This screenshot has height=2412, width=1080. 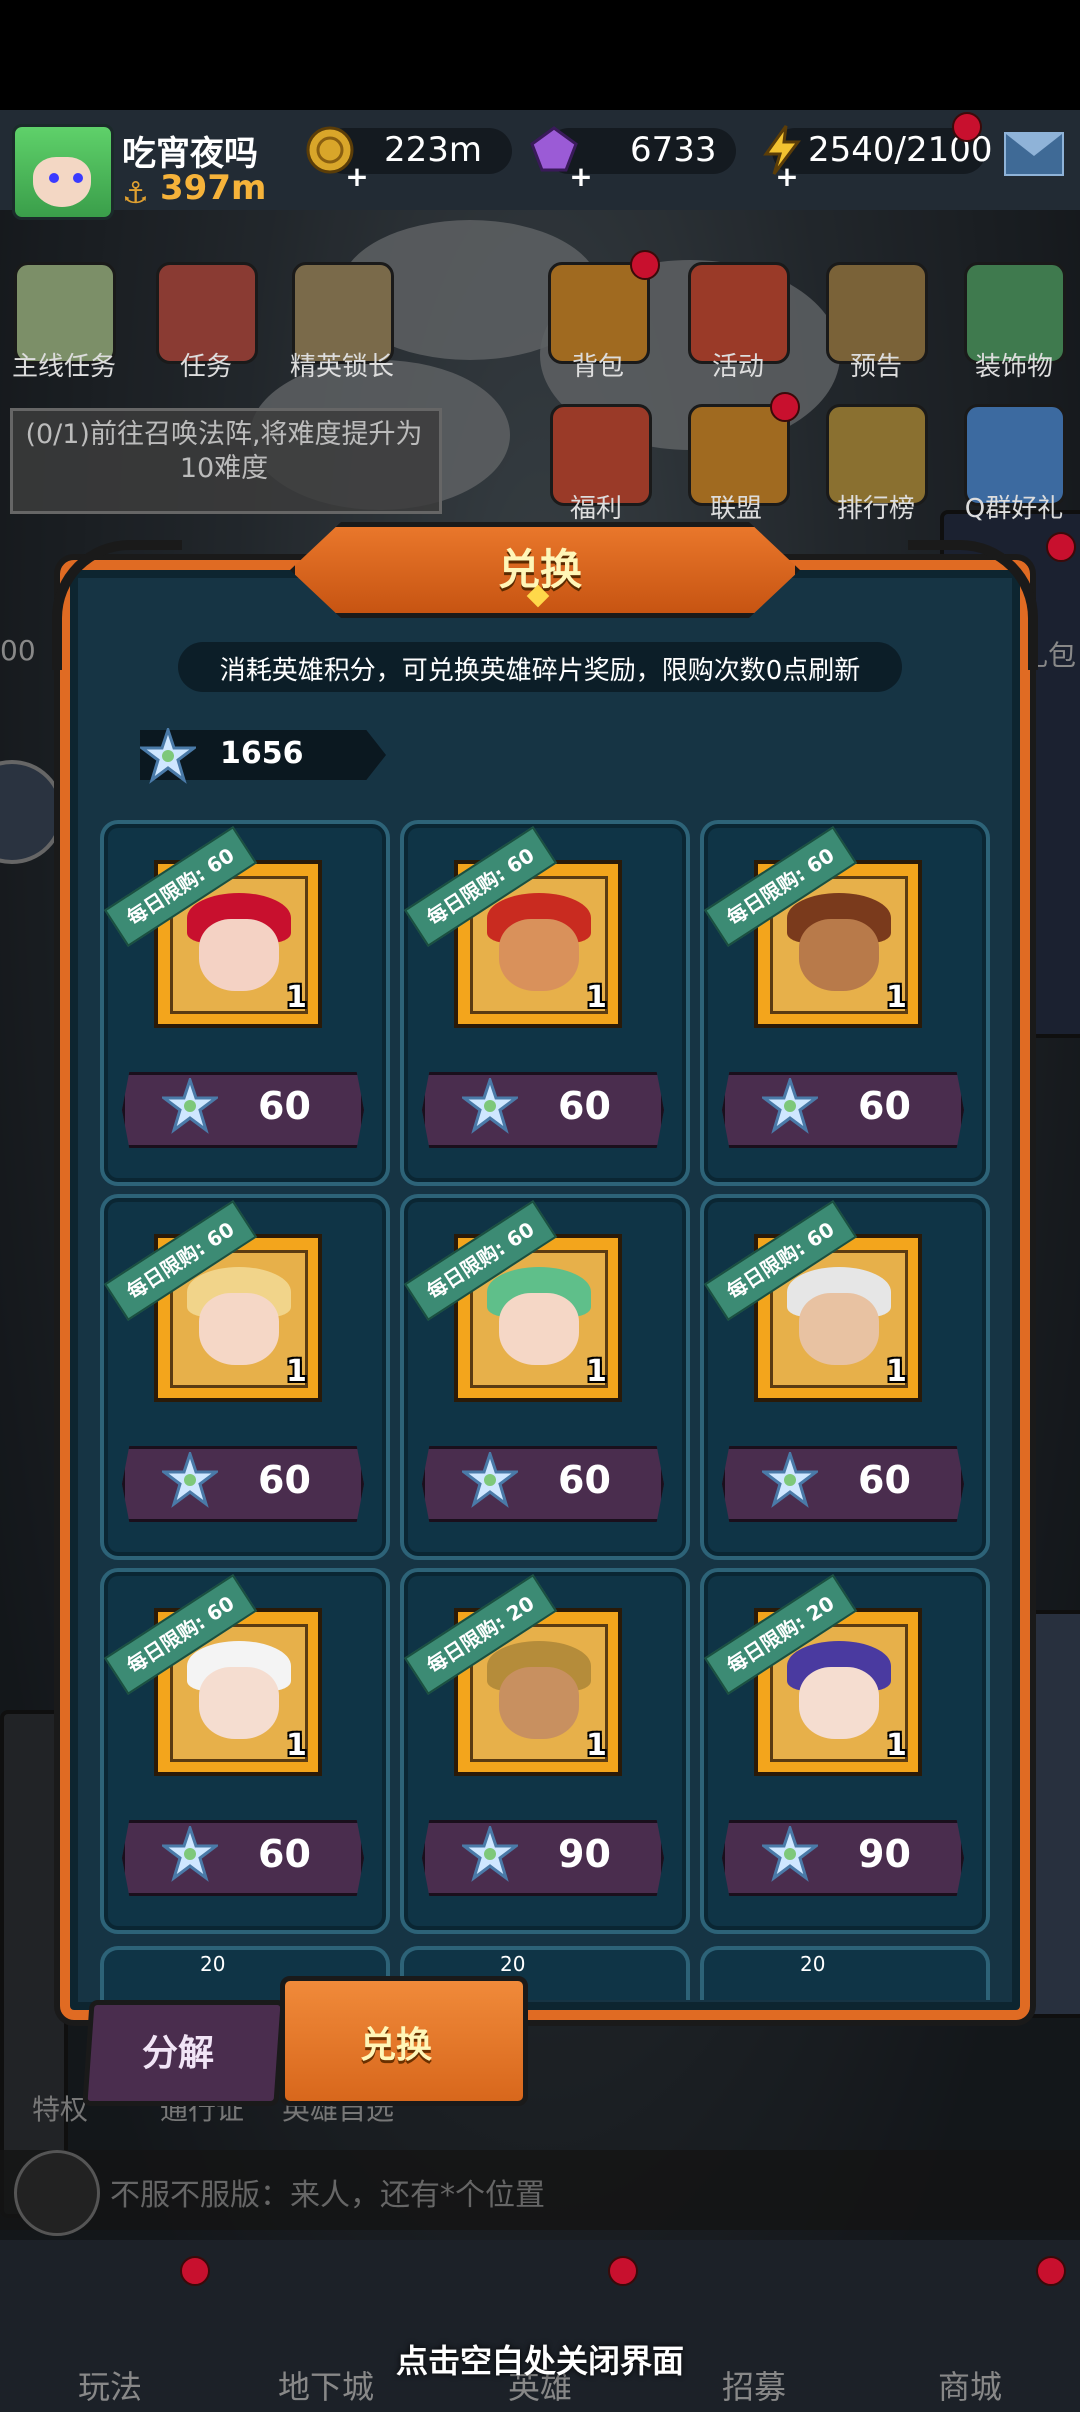 What do you see at coordinates (262, 753) in the screenshot?
I see `hero-points-value: 1656` at bounding box center [262, 753].